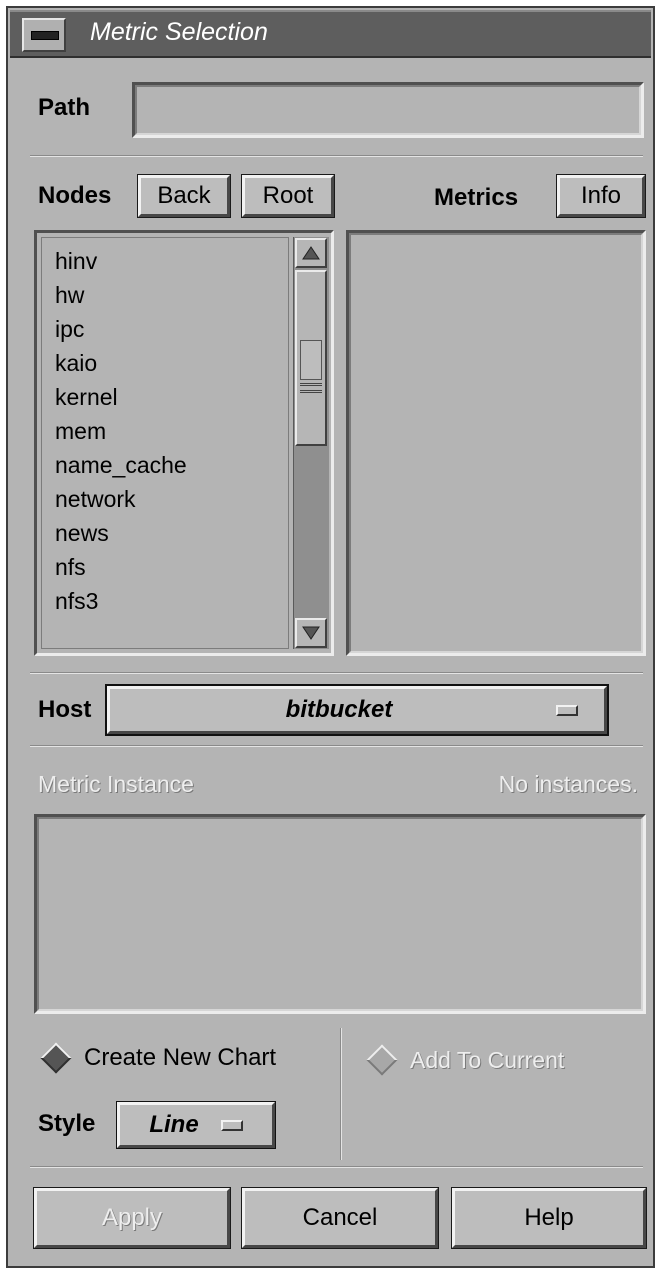  I want to click on down-arrow-icon, so click(311, 633).